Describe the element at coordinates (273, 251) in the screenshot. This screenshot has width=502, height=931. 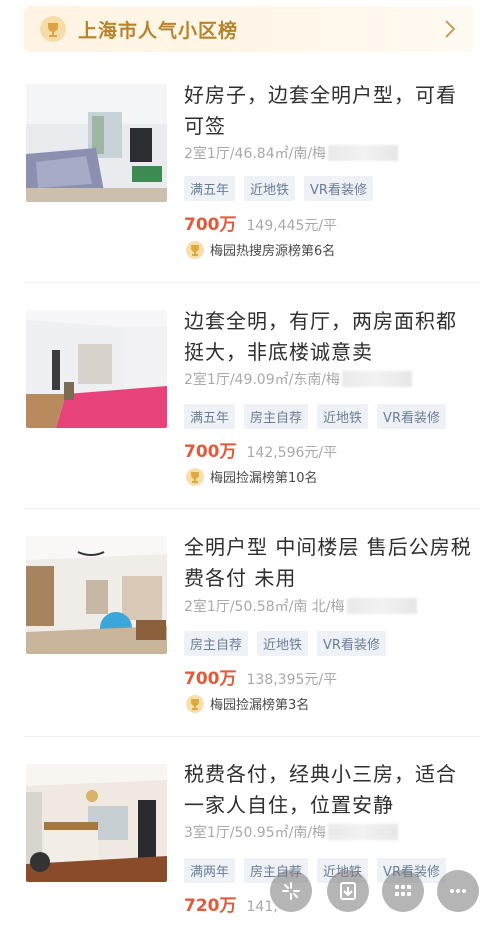
I see `rank-badge-text: 梅园热搜房源榜第6名` at that location.